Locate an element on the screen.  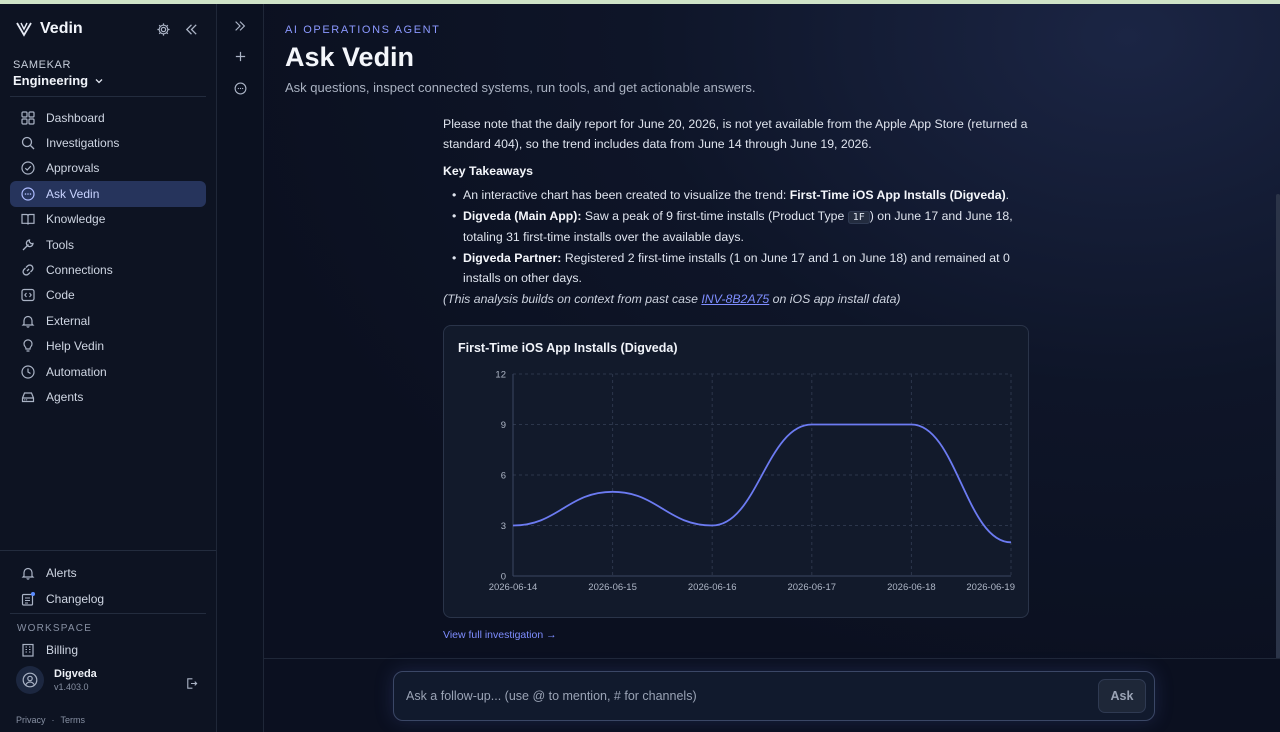
check-circle-icon is located at coordinates (28, 168).